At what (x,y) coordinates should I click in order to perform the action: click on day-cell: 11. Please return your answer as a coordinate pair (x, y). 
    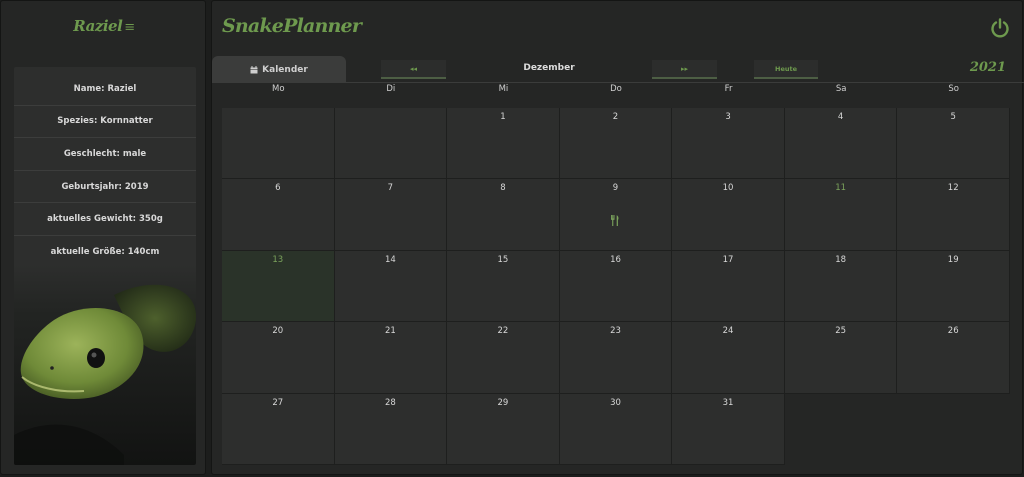
    Looking at the image, I should click on (841, 215).